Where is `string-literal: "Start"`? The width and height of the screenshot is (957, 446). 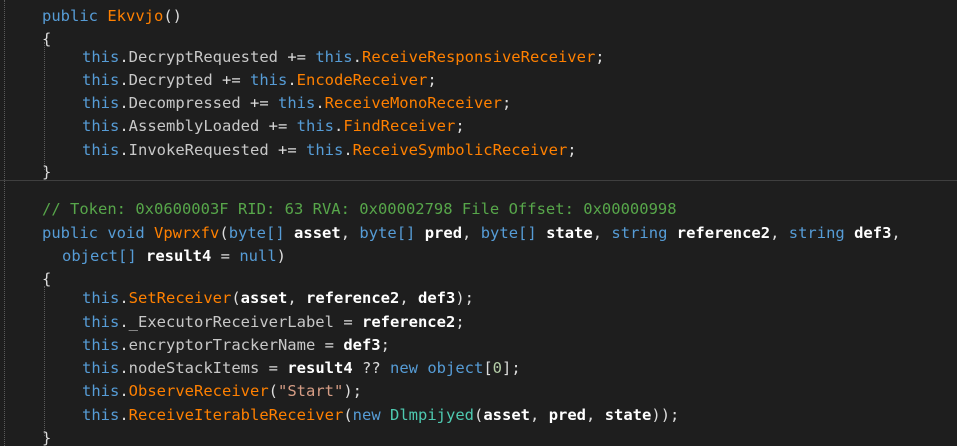
string-literal: "Start" is located at coordinates (311, 391).